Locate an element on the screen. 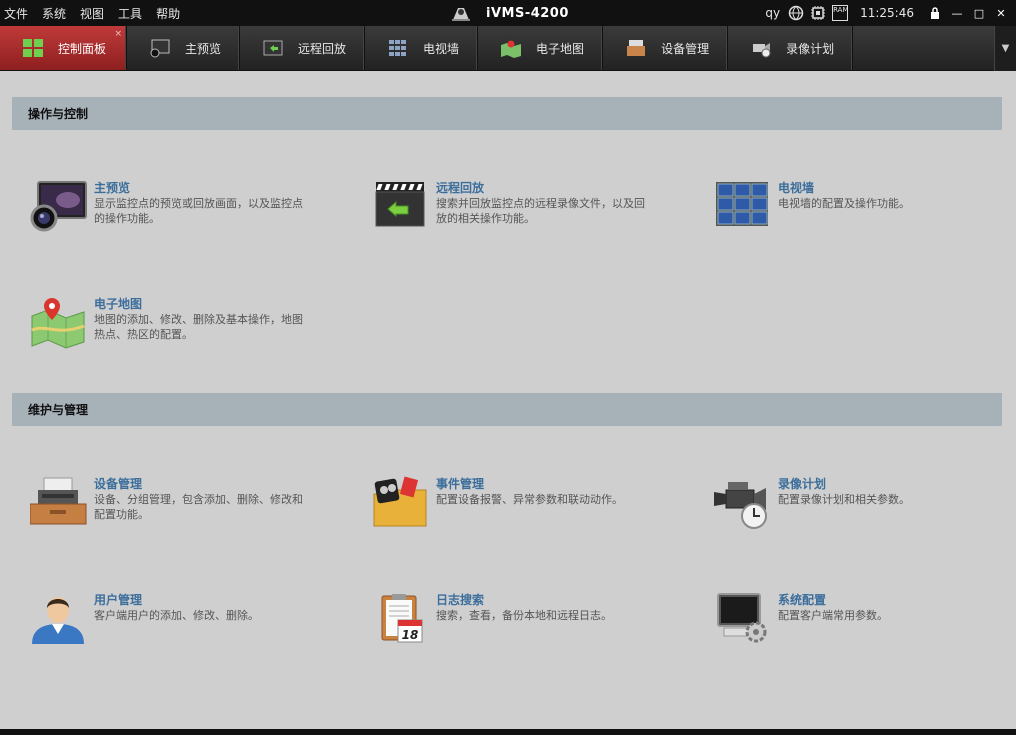  module-remote-playback: 远程回放 搜索并回放监控点的远程录像文件，以及回放的相关操作功能。 is located at coordinates (517, 210).